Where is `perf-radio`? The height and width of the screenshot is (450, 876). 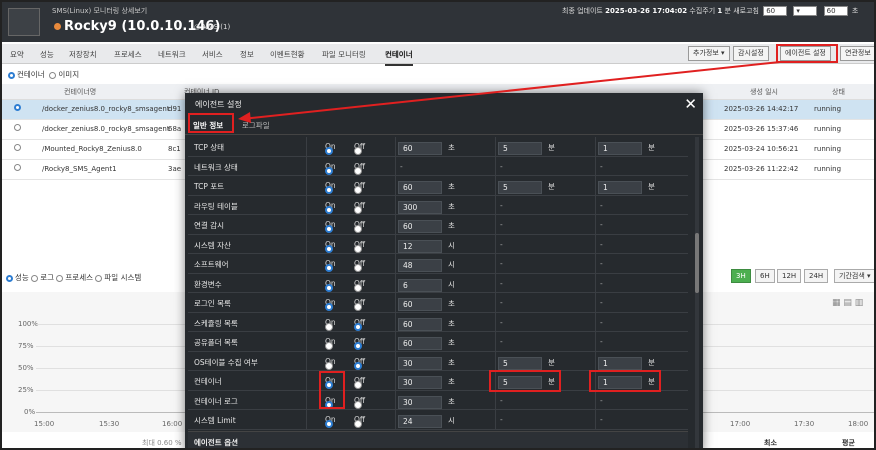
perf-radio is located at coordinates (9, 278).